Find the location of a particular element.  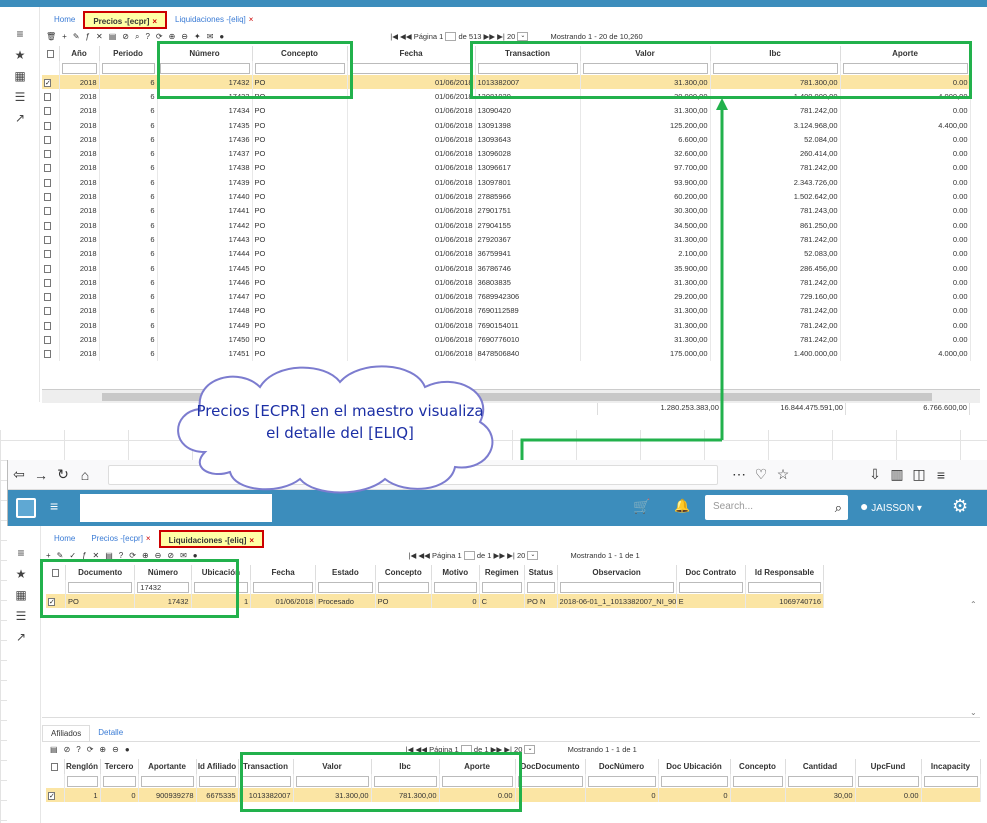

mail-icon: ✉ is located at coordinates (210, 36).